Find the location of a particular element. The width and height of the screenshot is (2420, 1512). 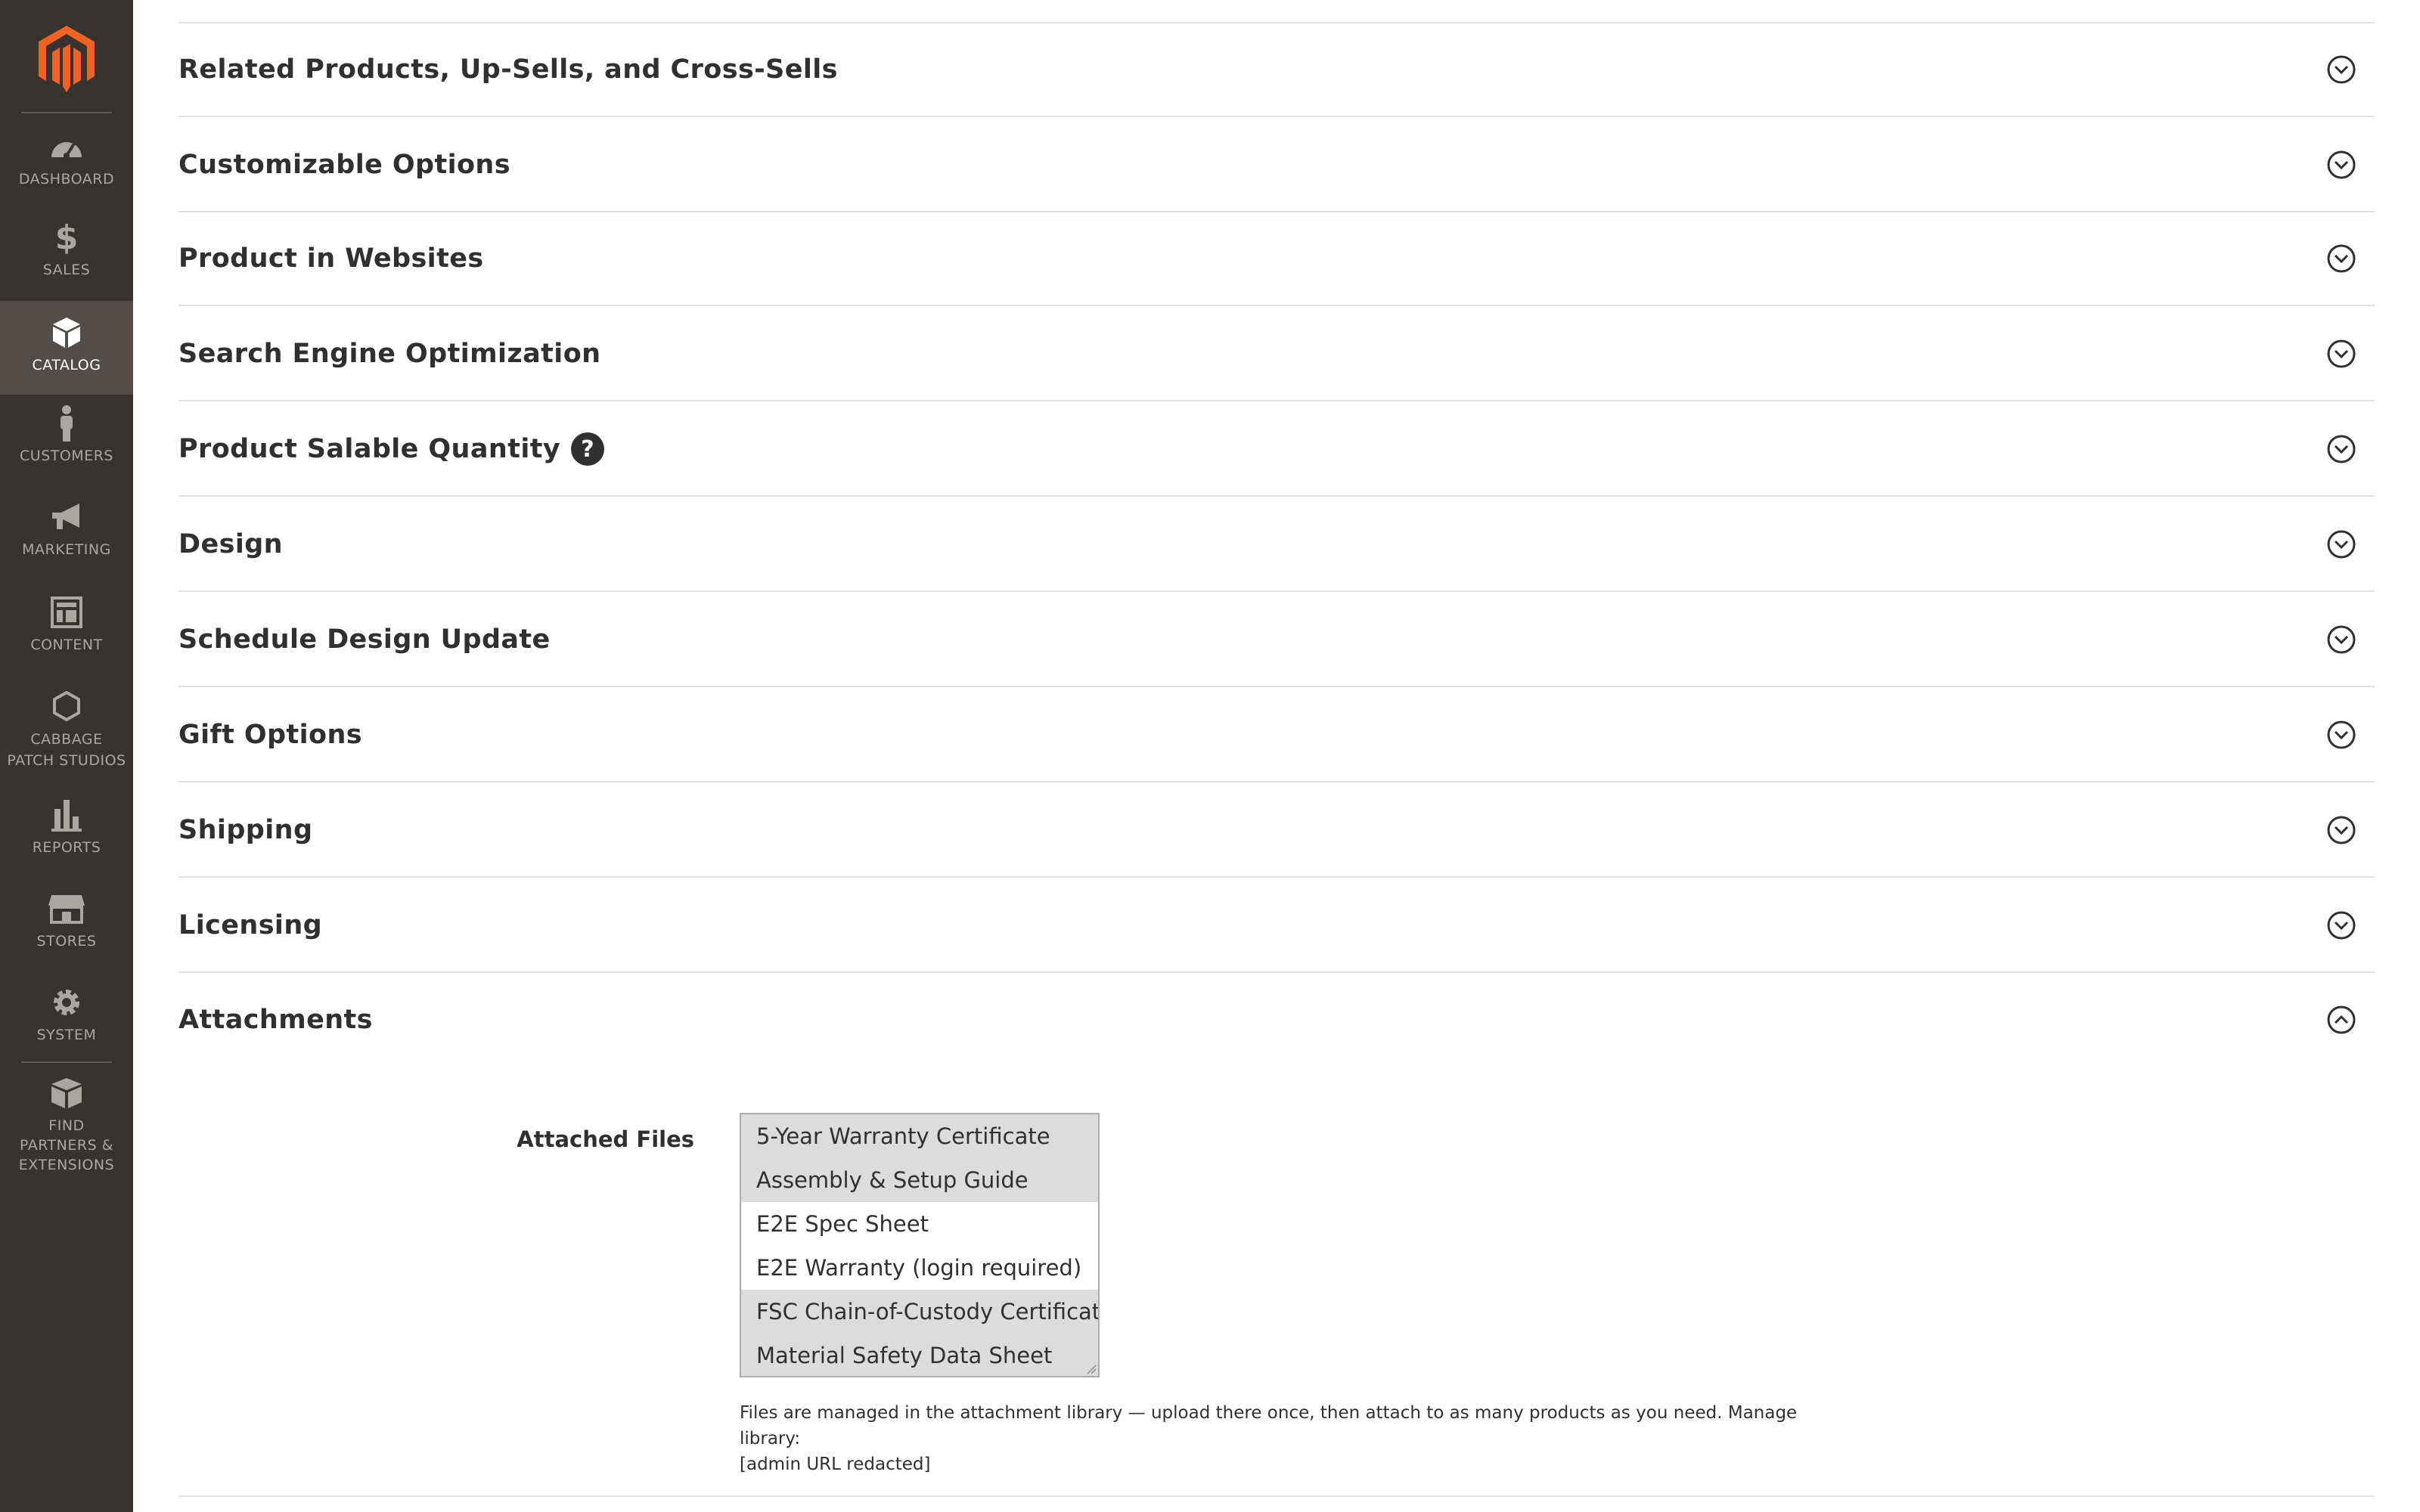

section-product-in-websites: Product in Websites is located at coordinates (1276, 259).